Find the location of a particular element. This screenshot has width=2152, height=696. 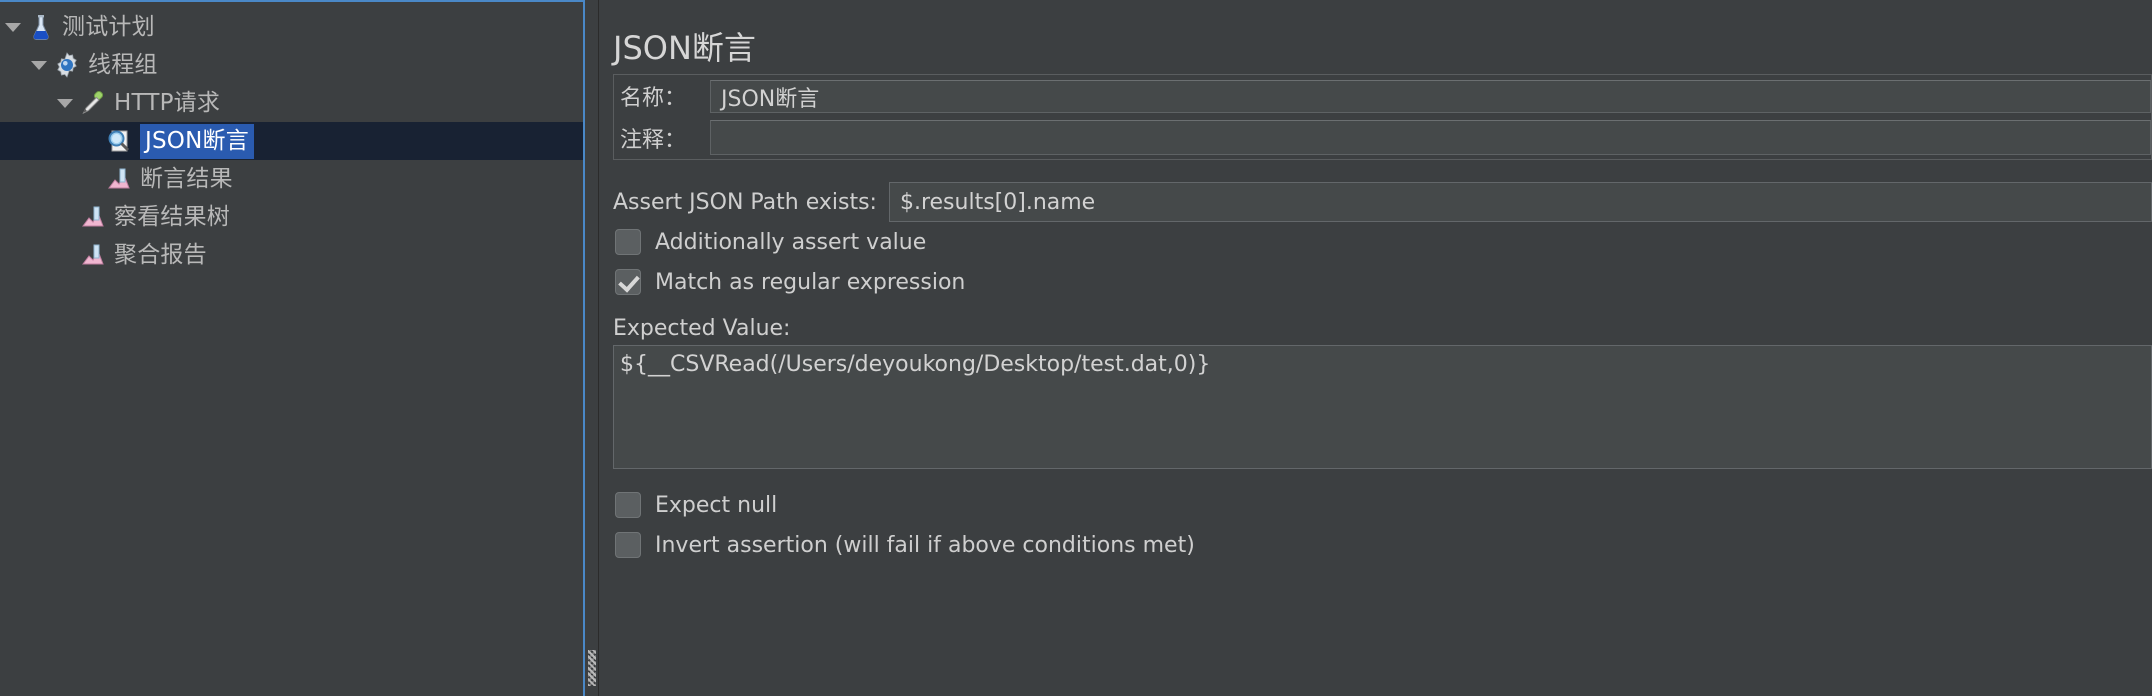

invert-assertion-checkbox is located at coordinates (628, 545).